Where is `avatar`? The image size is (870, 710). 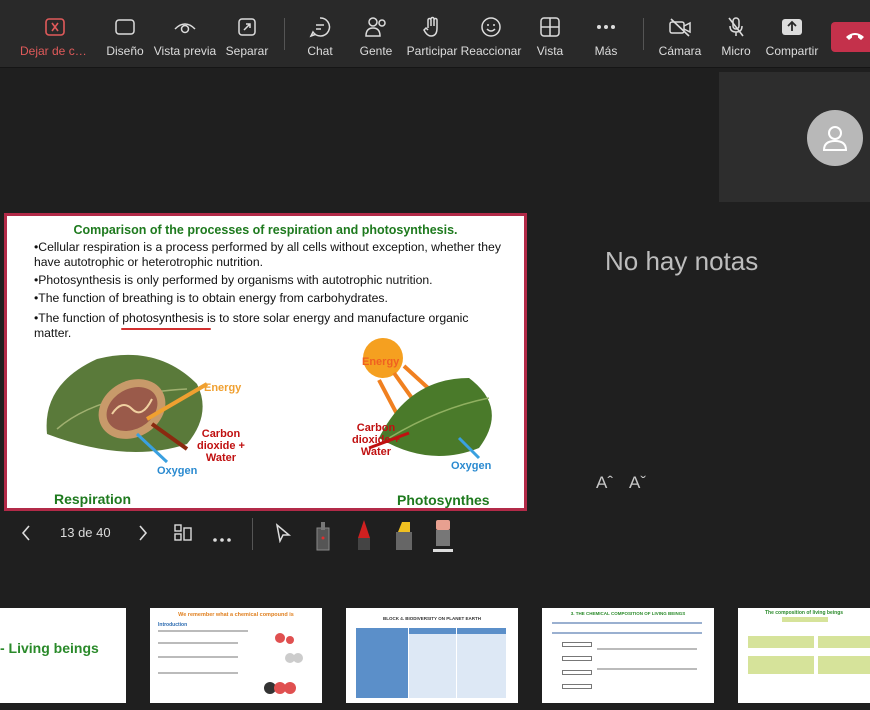 avatar is located at coordinates (835, 138).